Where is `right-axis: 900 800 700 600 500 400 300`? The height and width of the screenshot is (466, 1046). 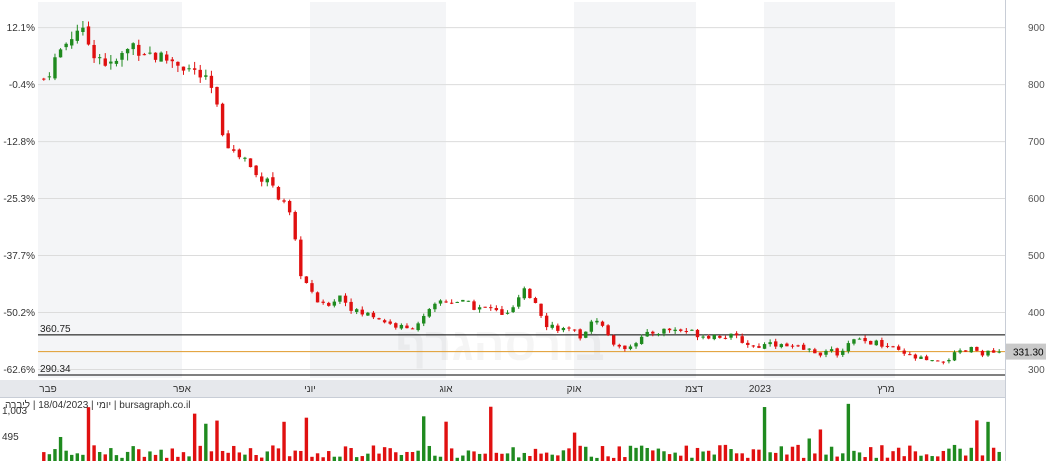 right-axis: 900 800 700 600 500 400 300 is located at coordinates (1036, 199).